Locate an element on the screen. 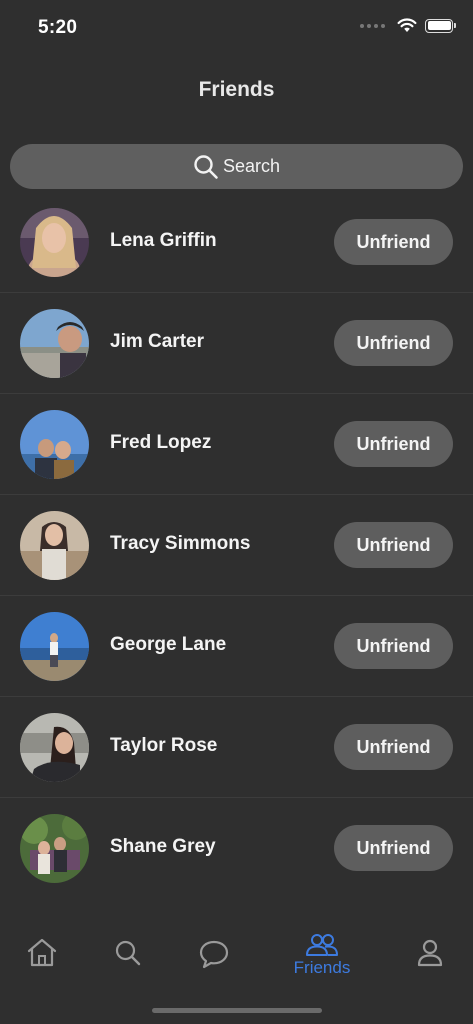 This screenshot has width=473, height=1024. friend-row: Taylor Rose Unfriend is located at coordinates (236, 747).